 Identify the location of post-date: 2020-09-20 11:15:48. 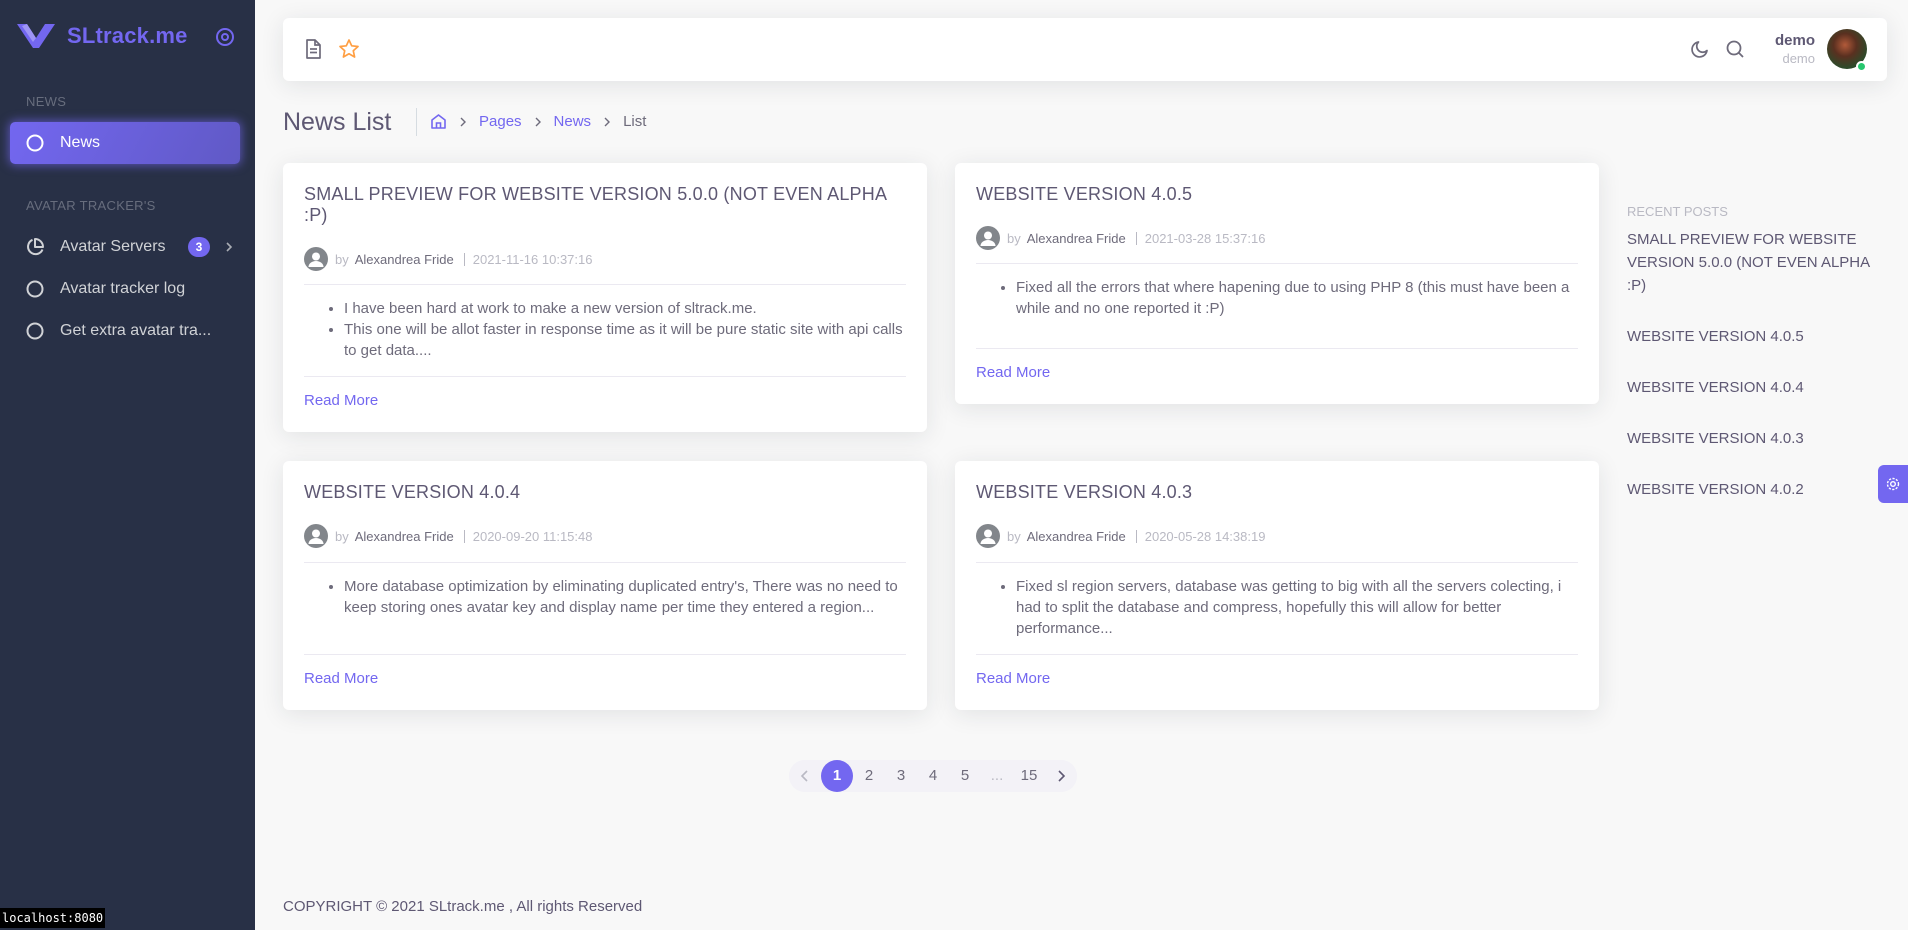
(527, 536).